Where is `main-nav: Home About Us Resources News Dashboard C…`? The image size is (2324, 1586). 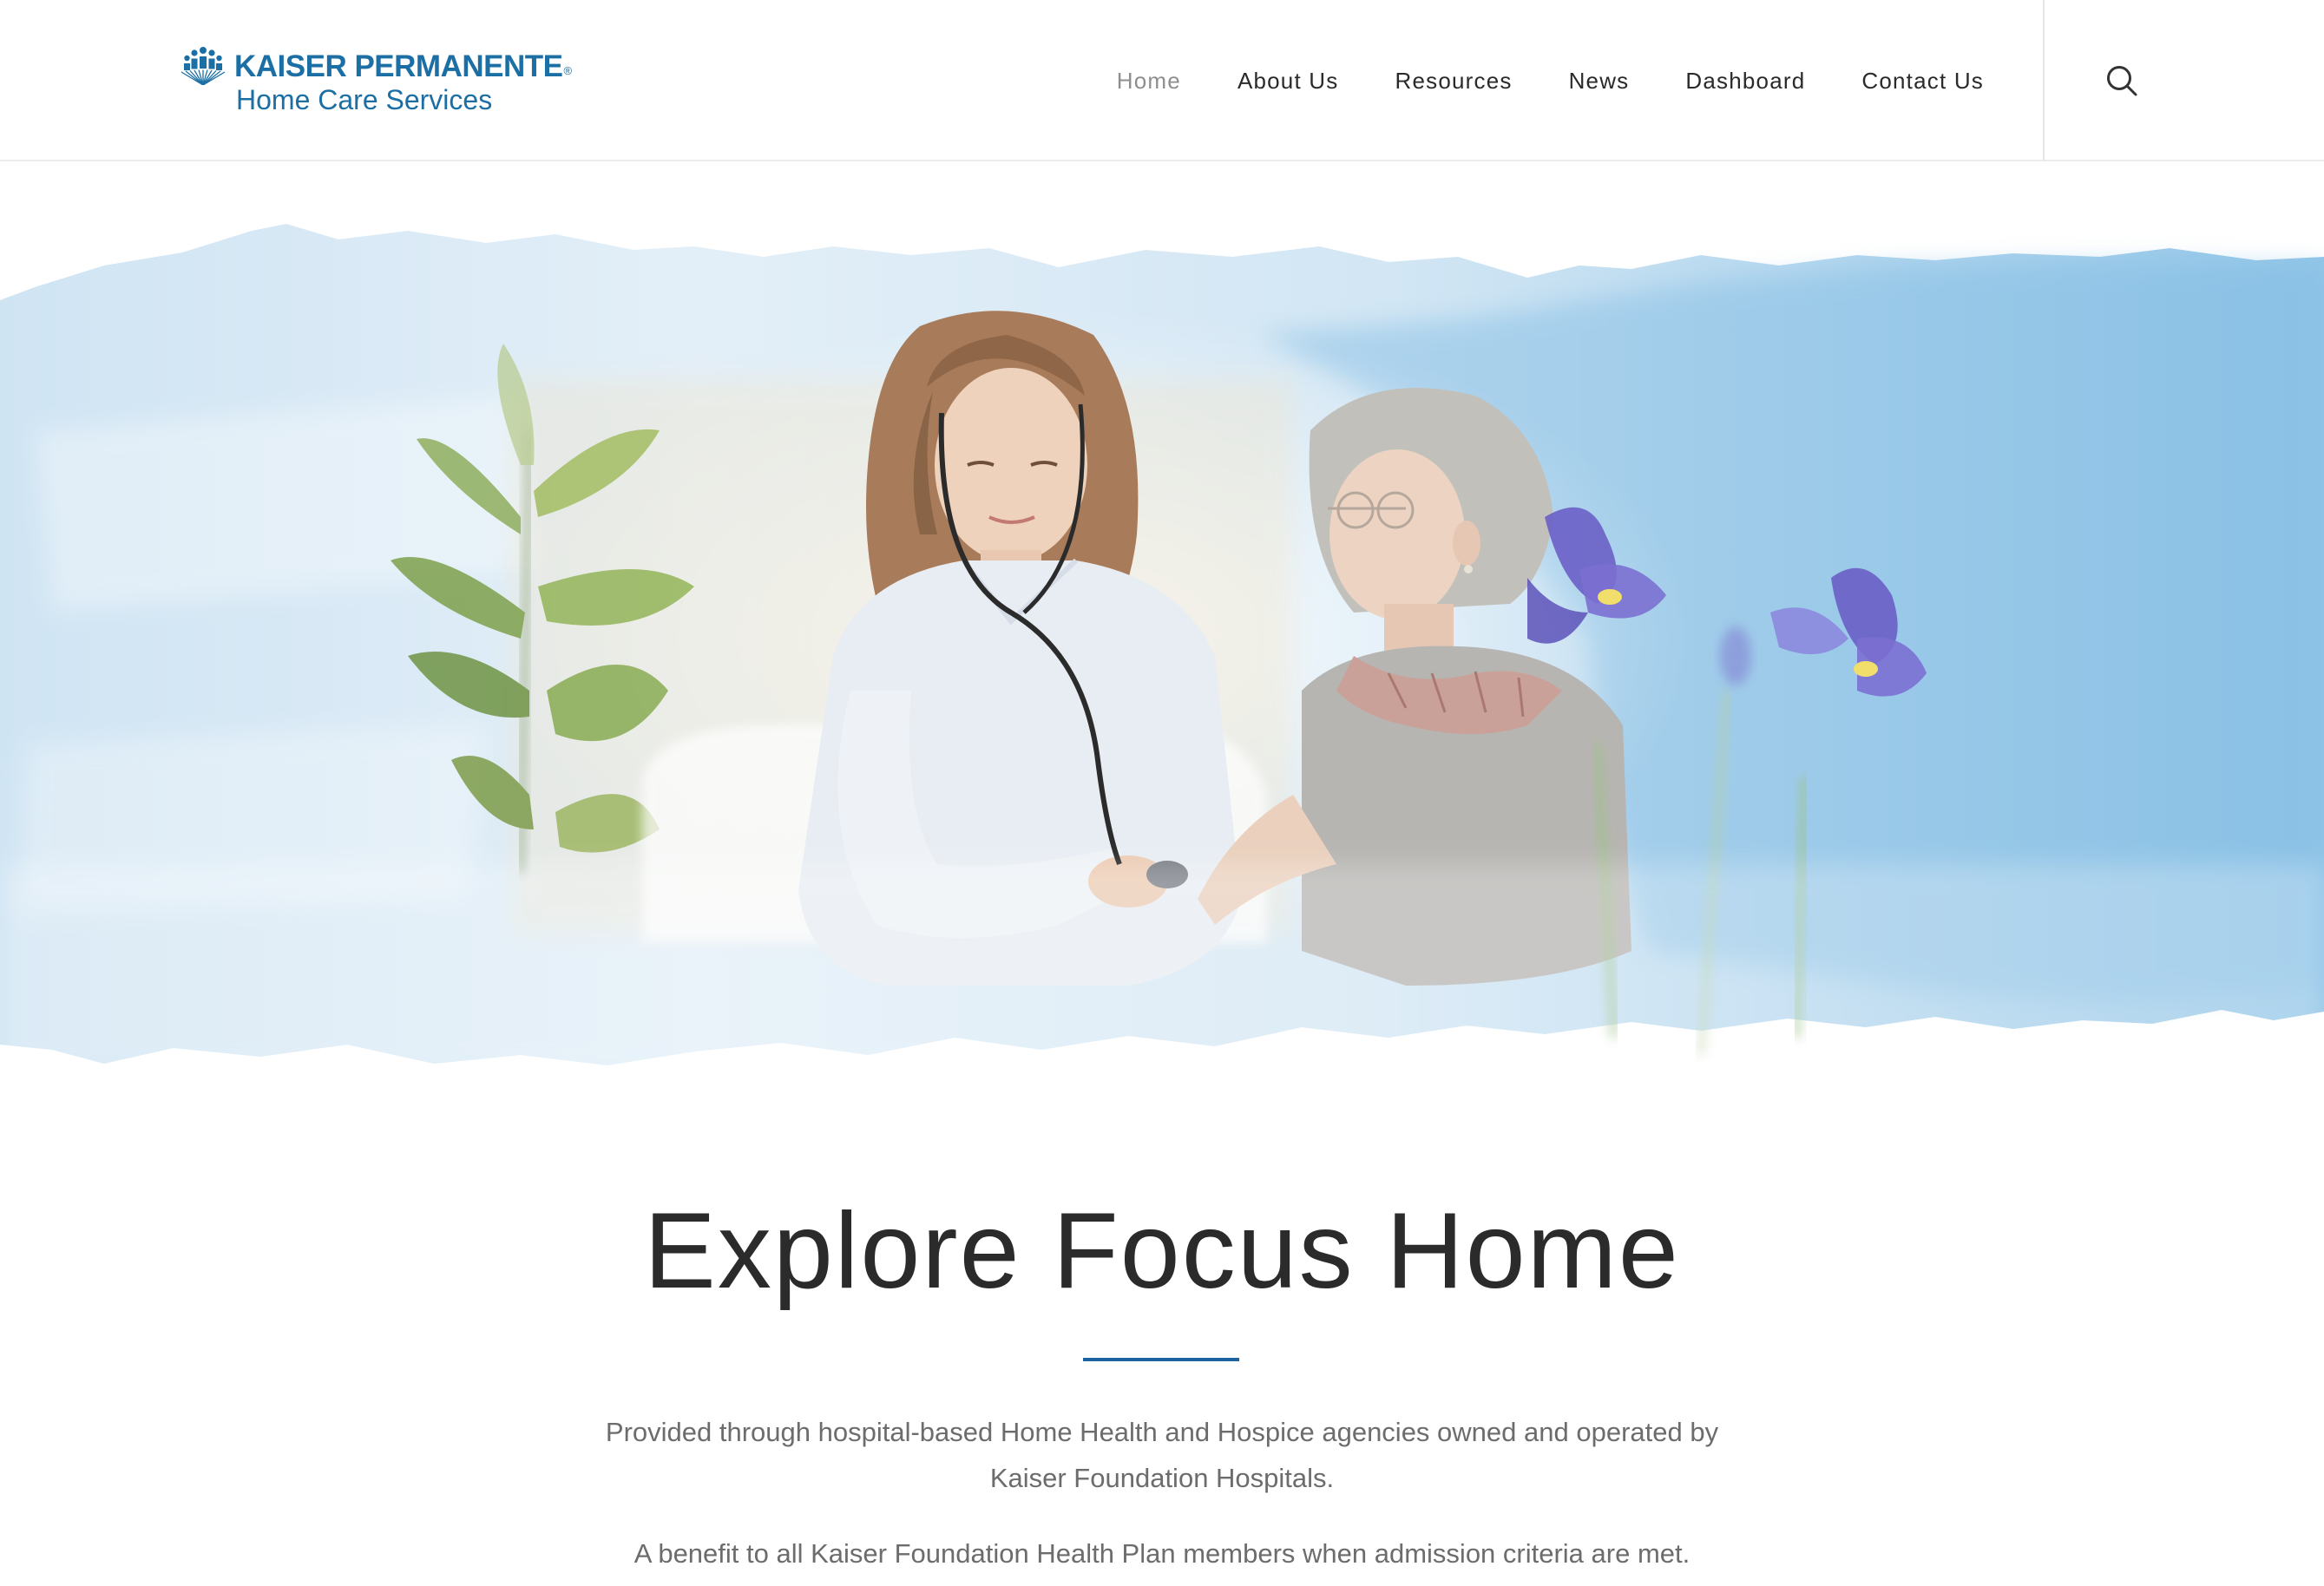
main-nav: Home About Us Resources News Dashboard C… is located at coordinates (1550, 80).